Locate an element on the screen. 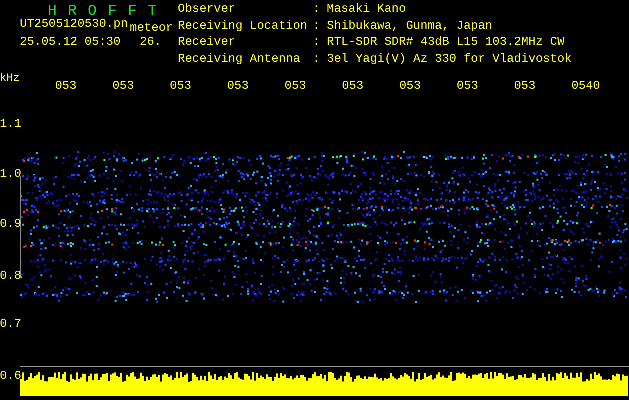 The height and width of the screenshot is (400, 629). info-label: Observer is located at coordinates (207, 11).